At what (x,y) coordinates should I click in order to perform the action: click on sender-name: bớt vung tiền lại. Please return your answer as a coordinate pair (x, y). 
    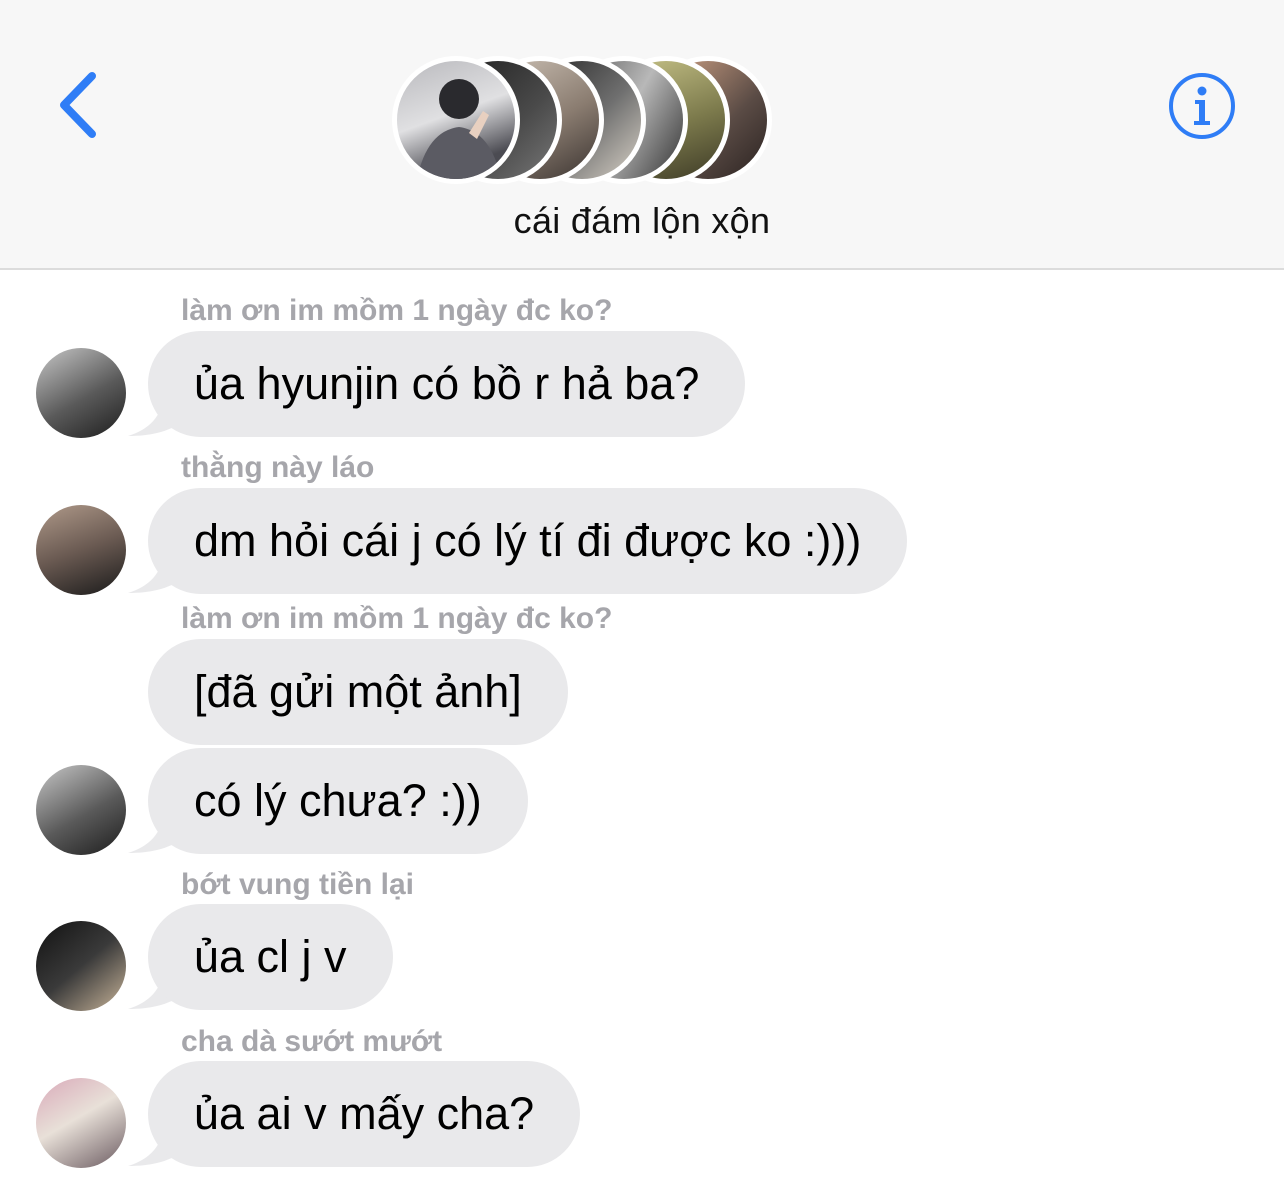
    Looking at the image, I should click on (297, 884).